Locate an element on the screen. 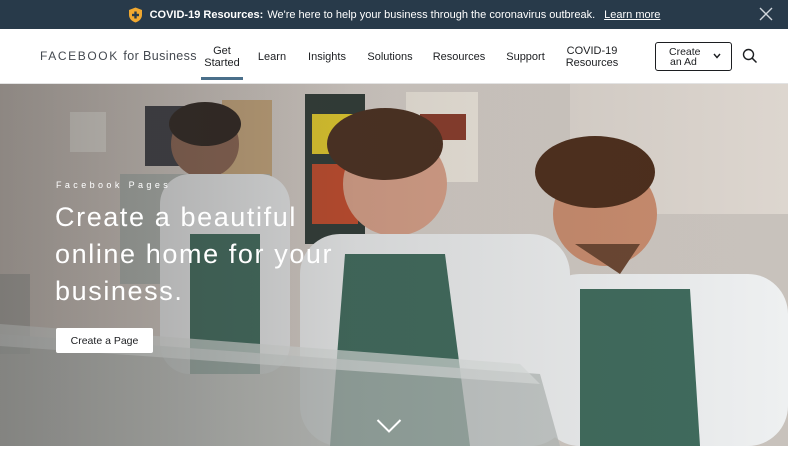 The height and width of the screenshot is (468, 788). nav-support: Support is located at coordinates (525, 57).